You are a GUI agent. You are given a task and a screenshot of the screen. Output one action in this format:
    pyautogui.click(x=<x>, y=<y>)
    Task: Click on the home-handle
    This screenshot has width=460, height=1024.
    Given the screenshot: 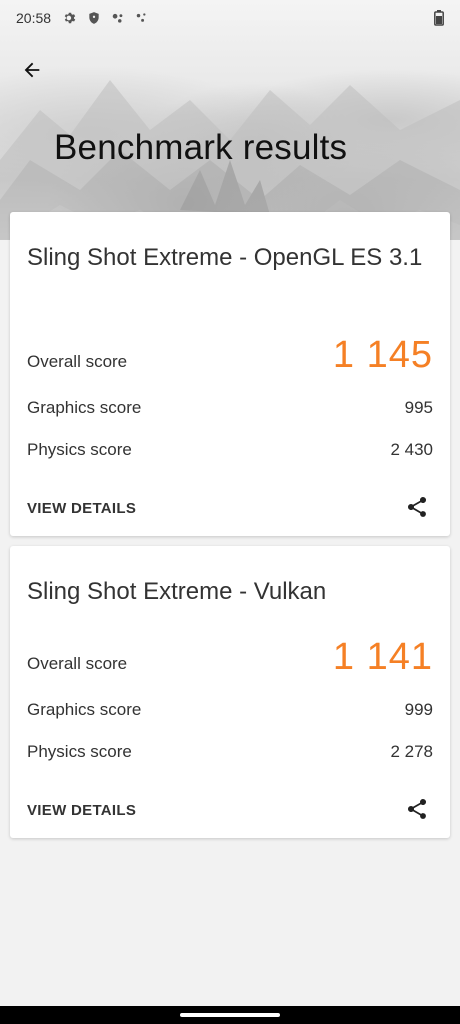 What is the action you would take?
    pyautogui.click(x=230, y=1015)
    